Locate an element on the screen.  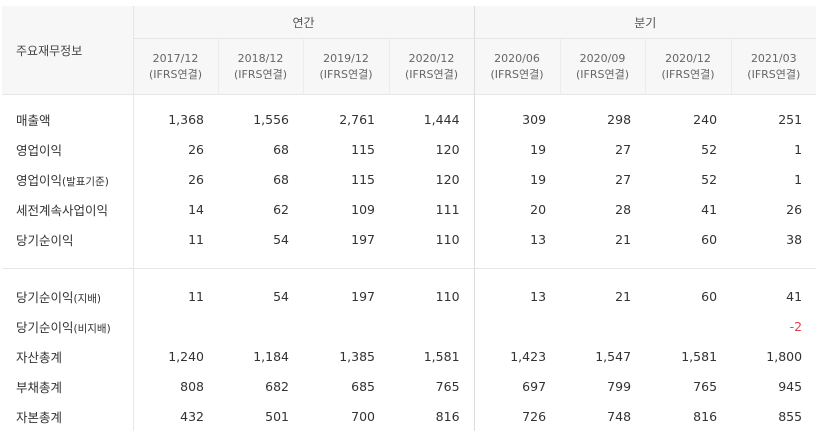
value-cell: 1,581 is located at coordinates (441, 356).